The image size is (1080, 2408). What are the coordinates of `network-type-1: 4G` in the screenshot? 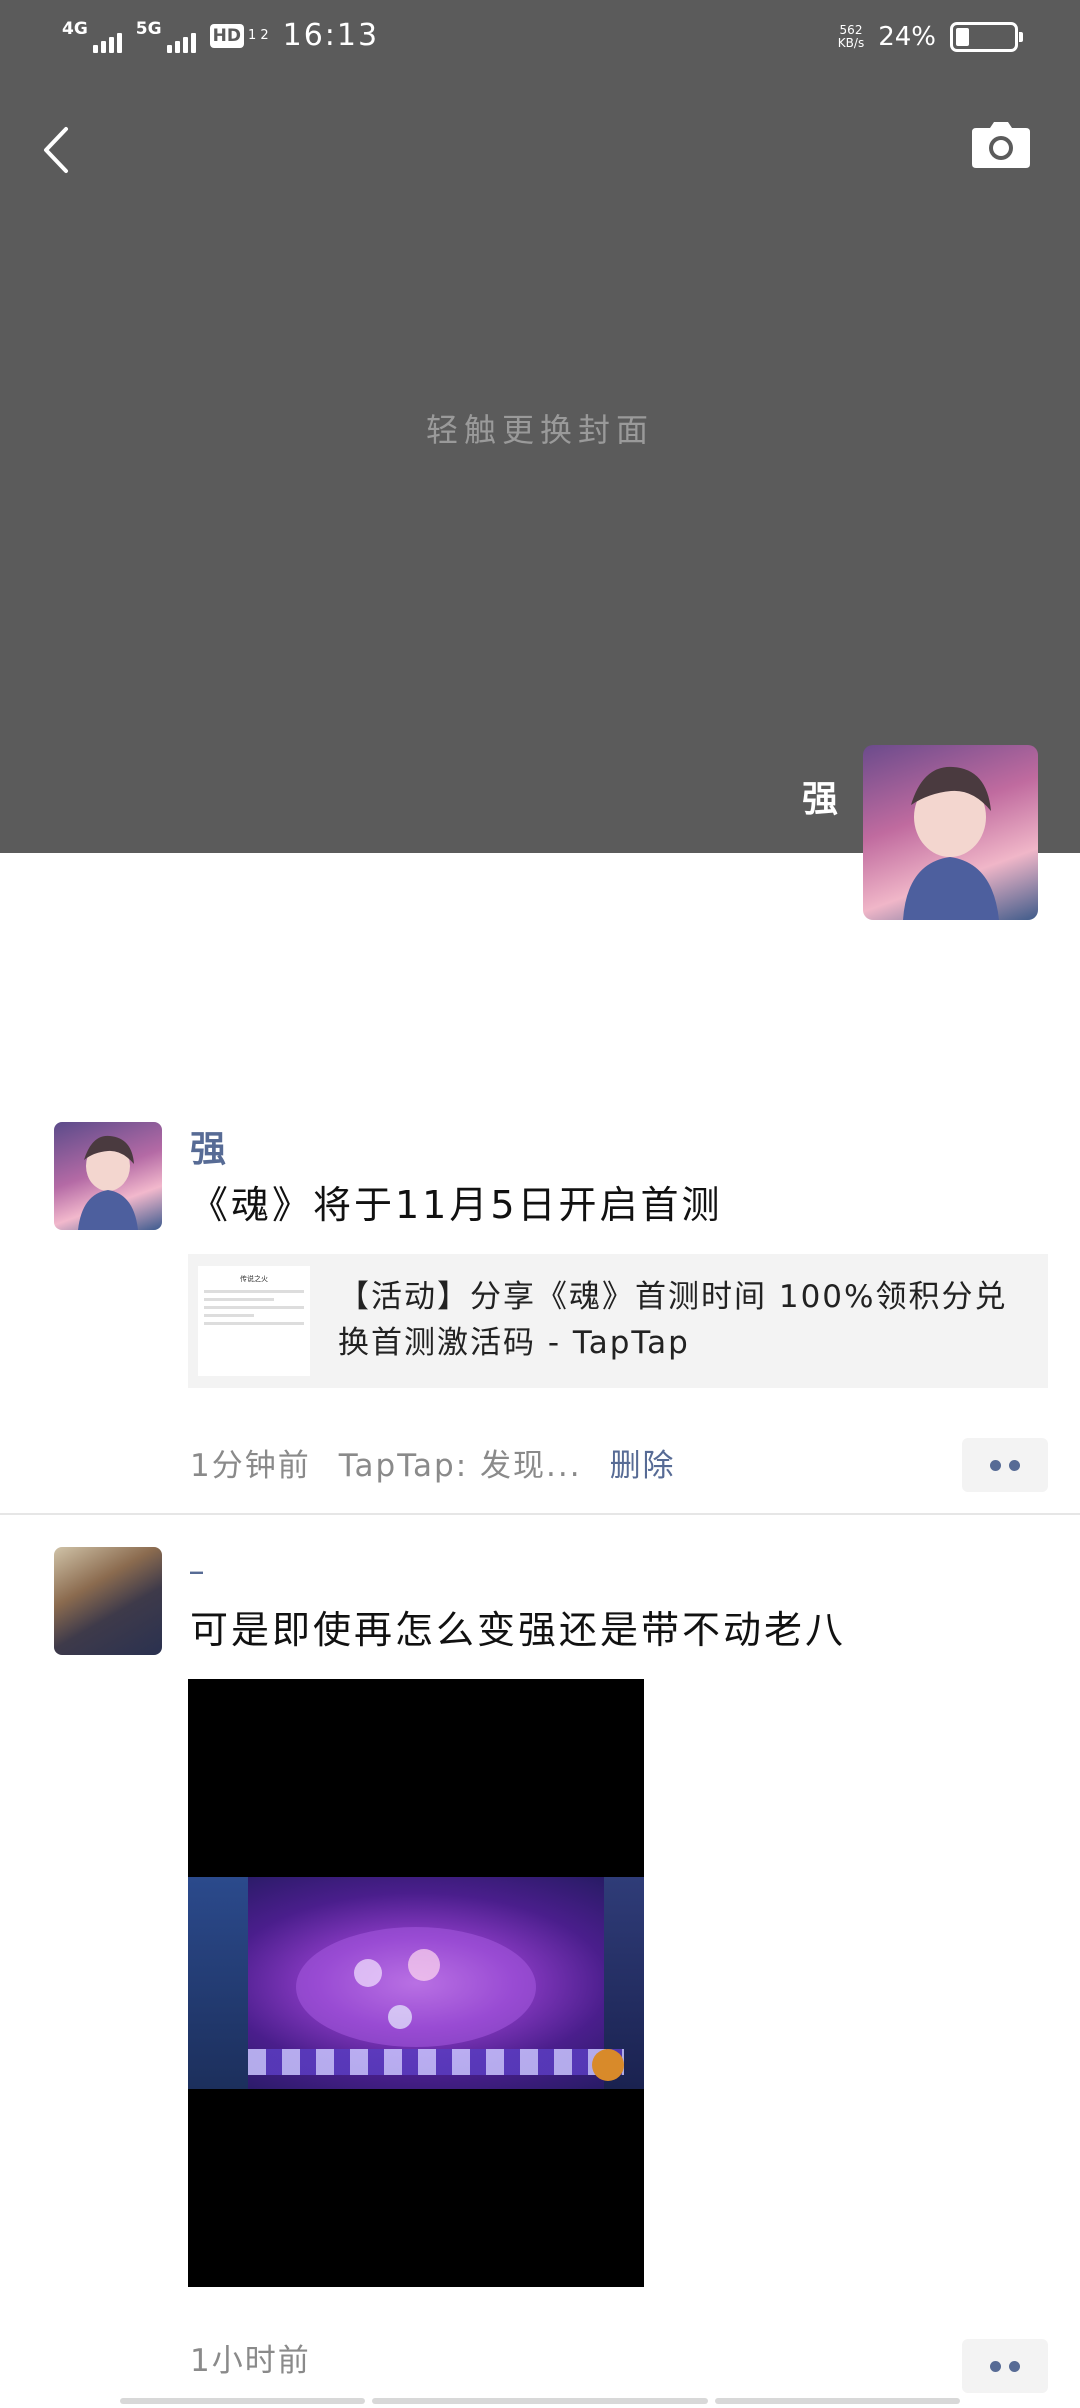 It's located at (75, 28).